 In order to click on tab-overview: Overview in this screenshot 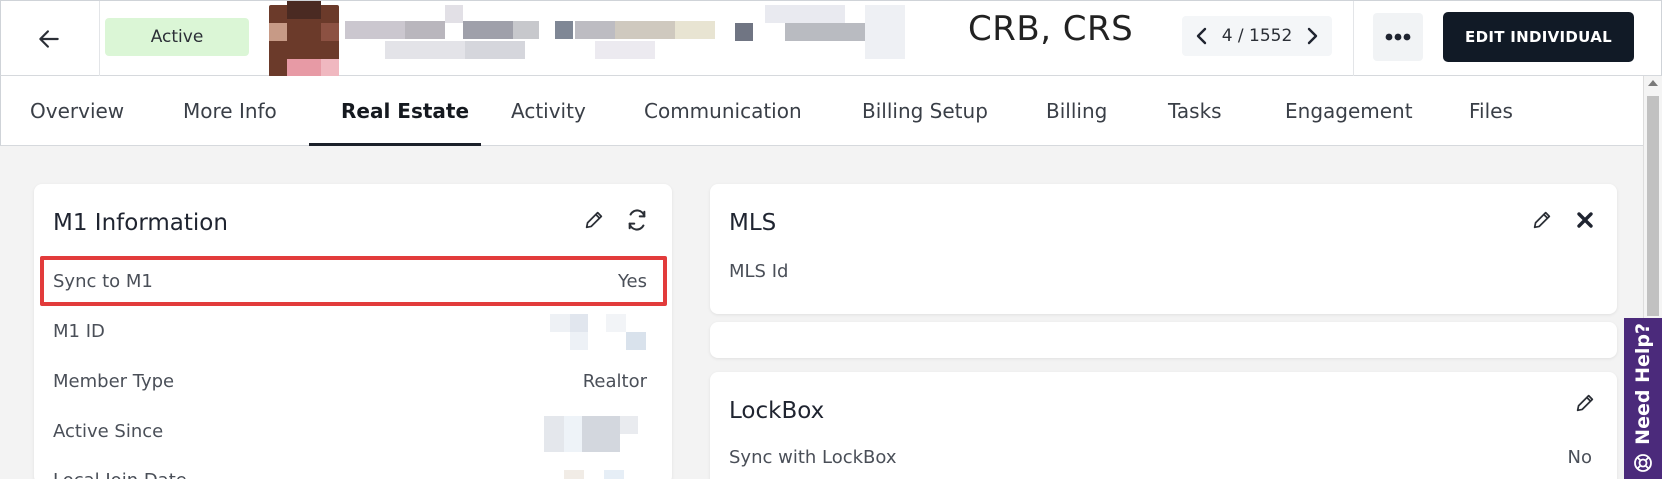, I will do `click(77, 111)`.